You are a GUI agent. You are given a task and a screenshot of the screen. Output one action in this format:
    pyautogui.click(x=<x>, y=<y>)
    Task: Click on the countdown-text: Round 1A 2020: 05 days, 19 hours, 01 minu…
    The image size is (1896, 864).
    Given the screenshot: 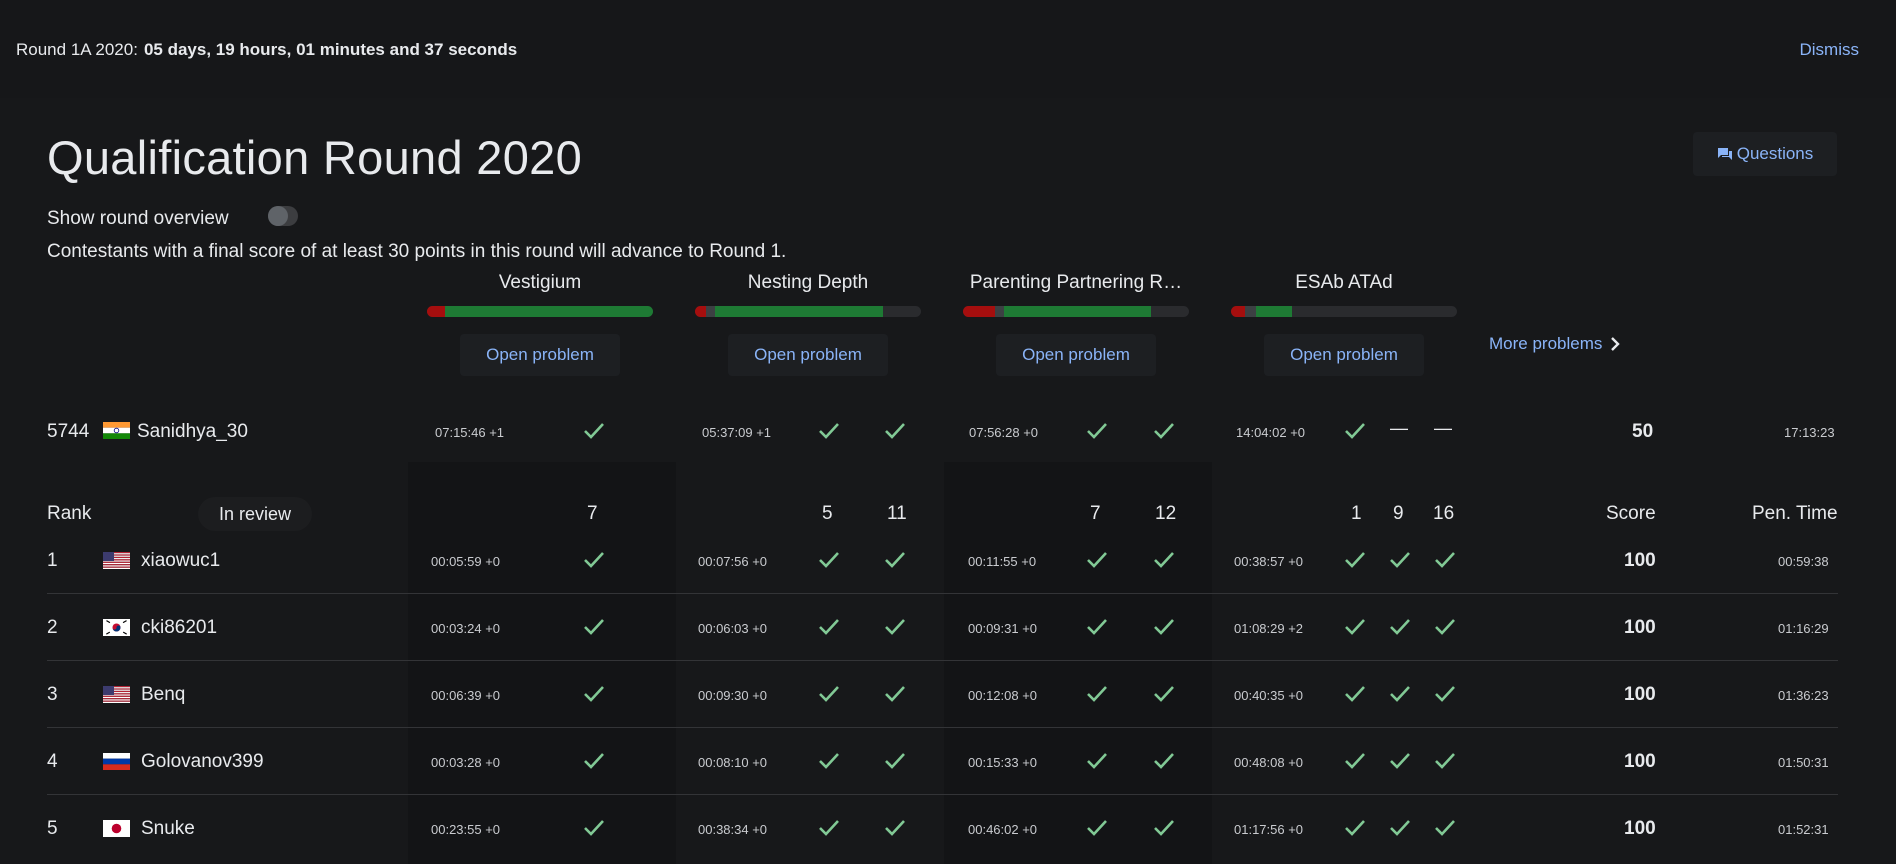 What is the action you would take?
    pyautogui.click(x=266, y=50)
    